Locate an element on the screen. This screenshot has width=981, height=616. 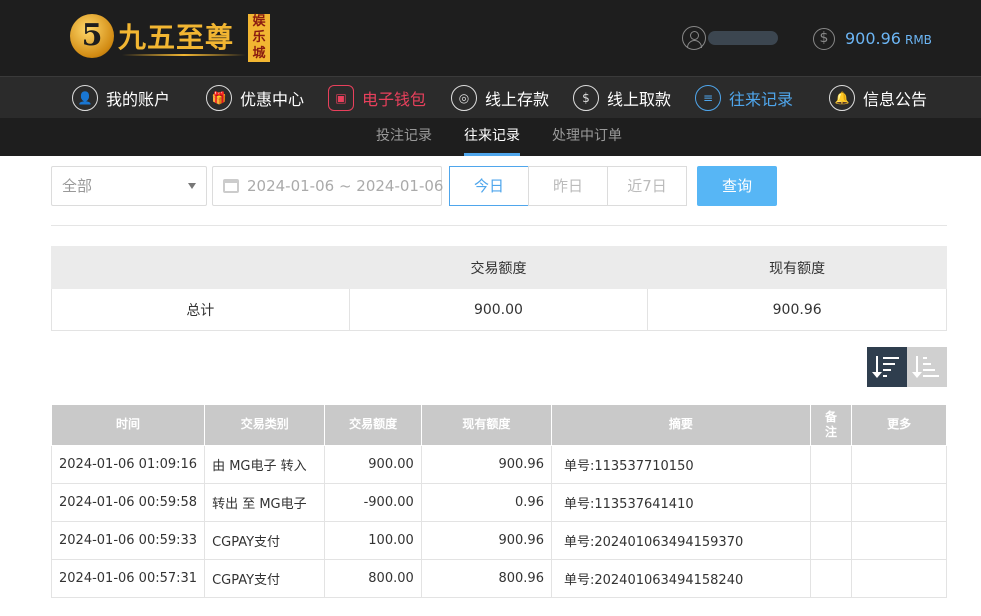
nav-promotions: 🎁 优惠中心 is located at coordinates (255, 98).